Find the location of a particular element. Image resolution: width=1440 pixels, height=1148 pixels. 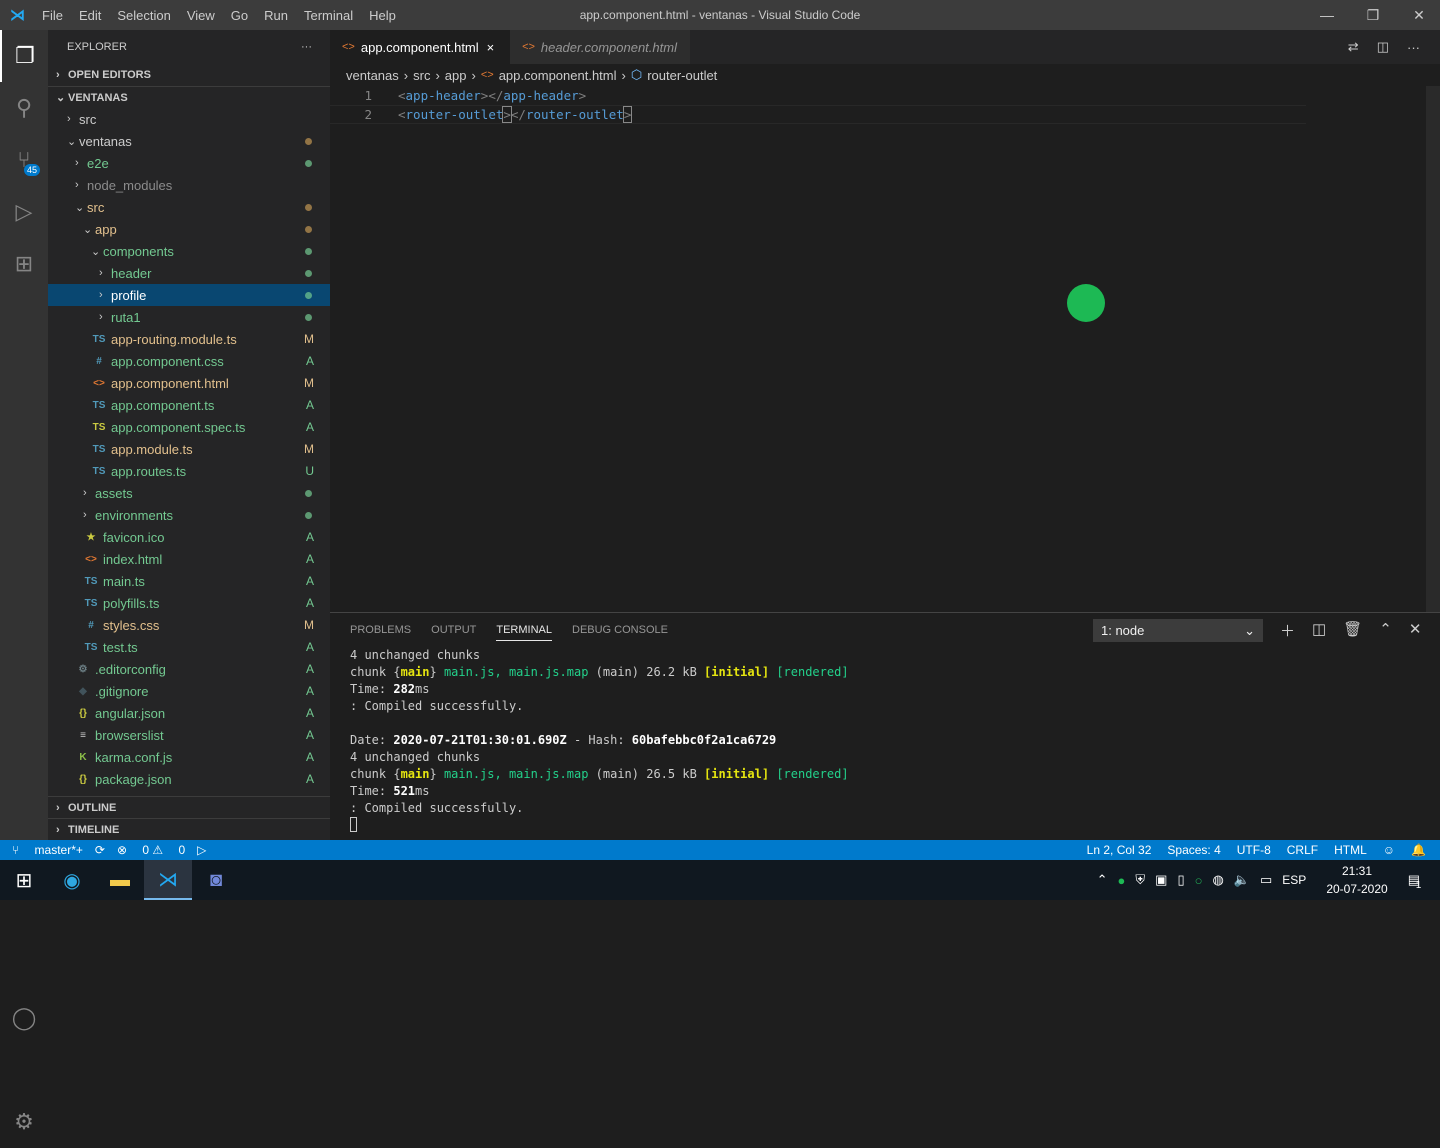

menu-file: File is located at coordinates (52, 15).